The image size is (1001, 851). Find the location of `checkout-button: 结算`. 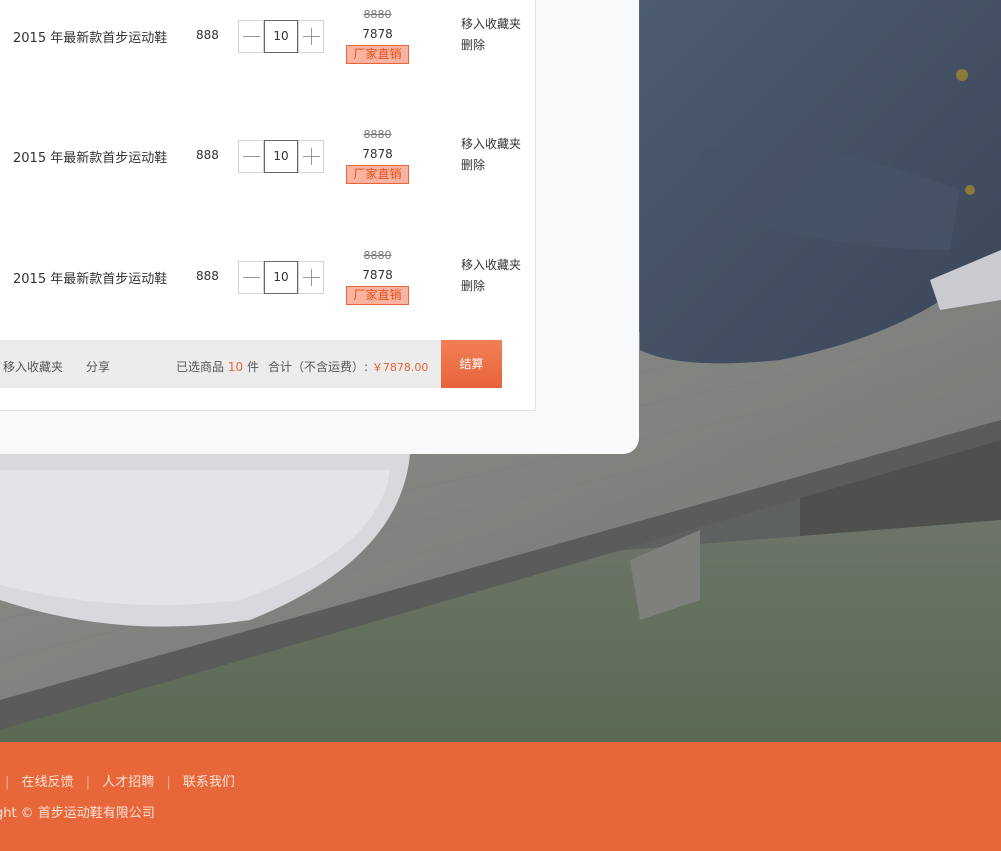

checkout-button: 结算 is located at coordinates (471, 364).